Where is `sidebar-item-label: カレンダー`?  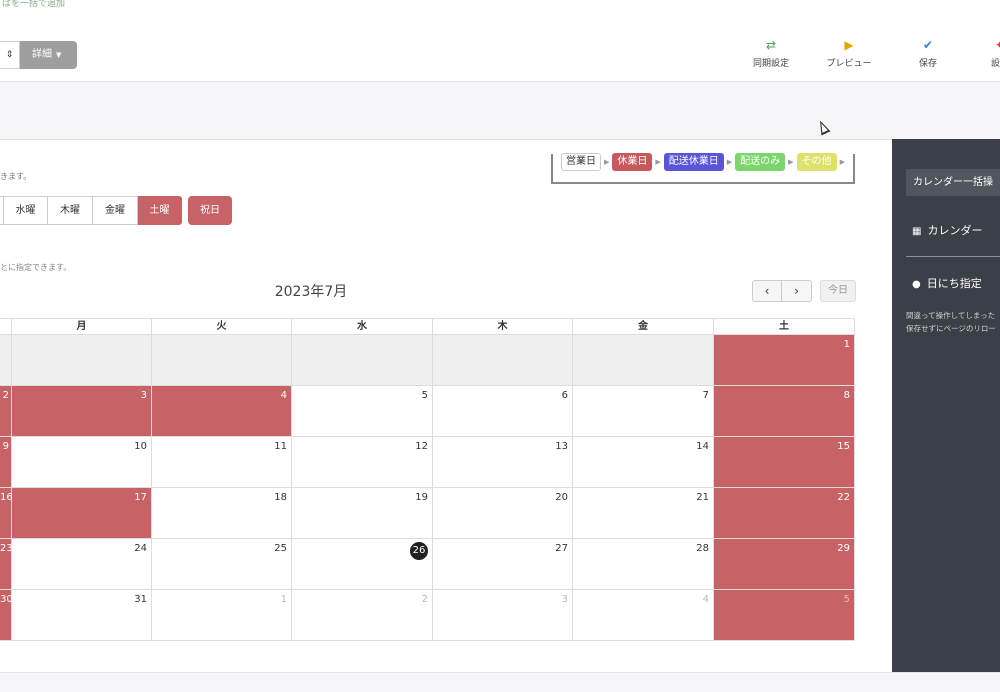
sidebar-item-label: カレンダー is located at coordinates (955, 230).